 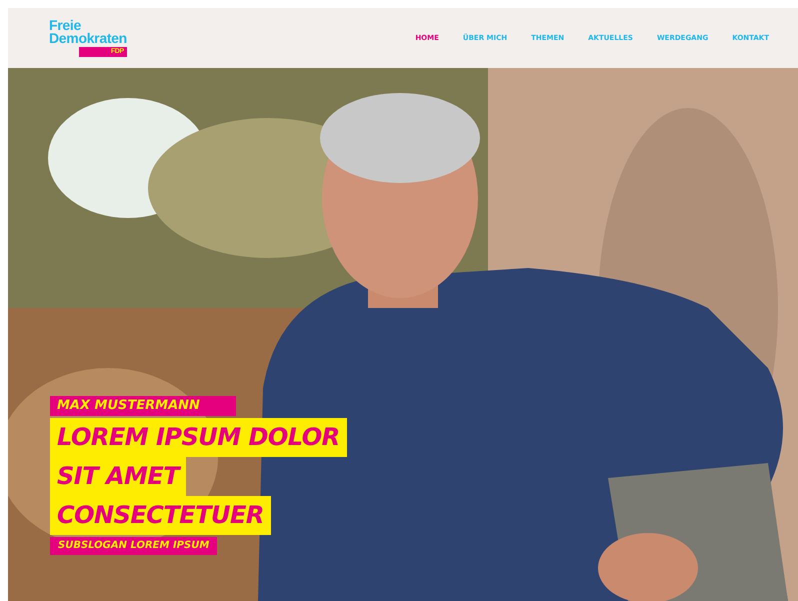 I want to click on logo-text: Demokraten, so click(x=88, y=38).